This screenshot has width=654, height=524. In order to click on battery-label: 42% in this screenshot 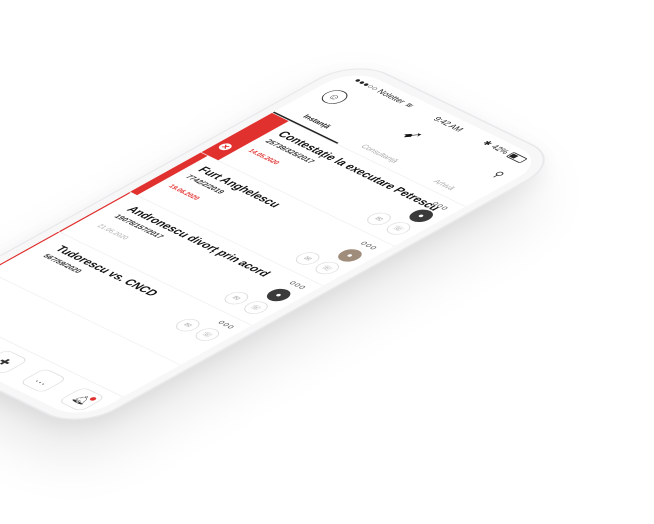, I will do `click(500, 149)`.